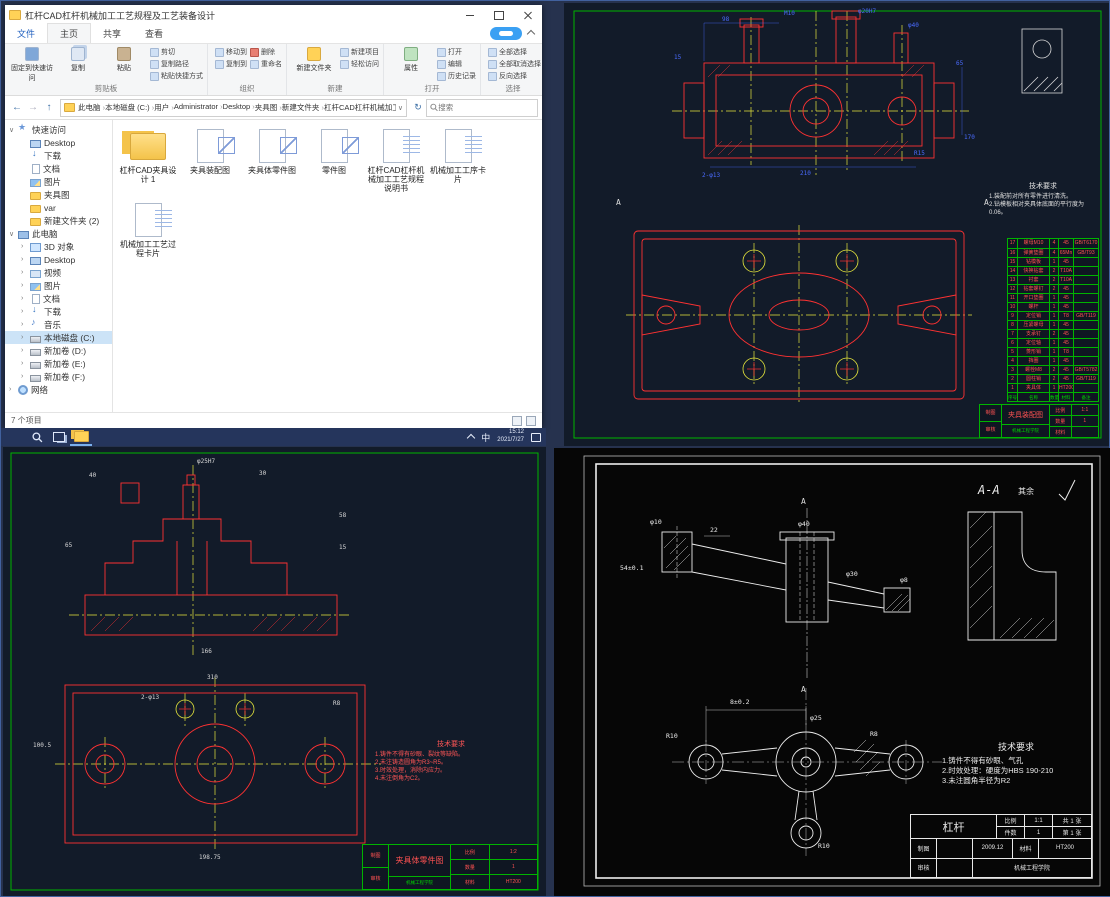  Describe the element at coordinates (418, 107) in the screenshot. I see `refresh-icon: ↻` at that location.